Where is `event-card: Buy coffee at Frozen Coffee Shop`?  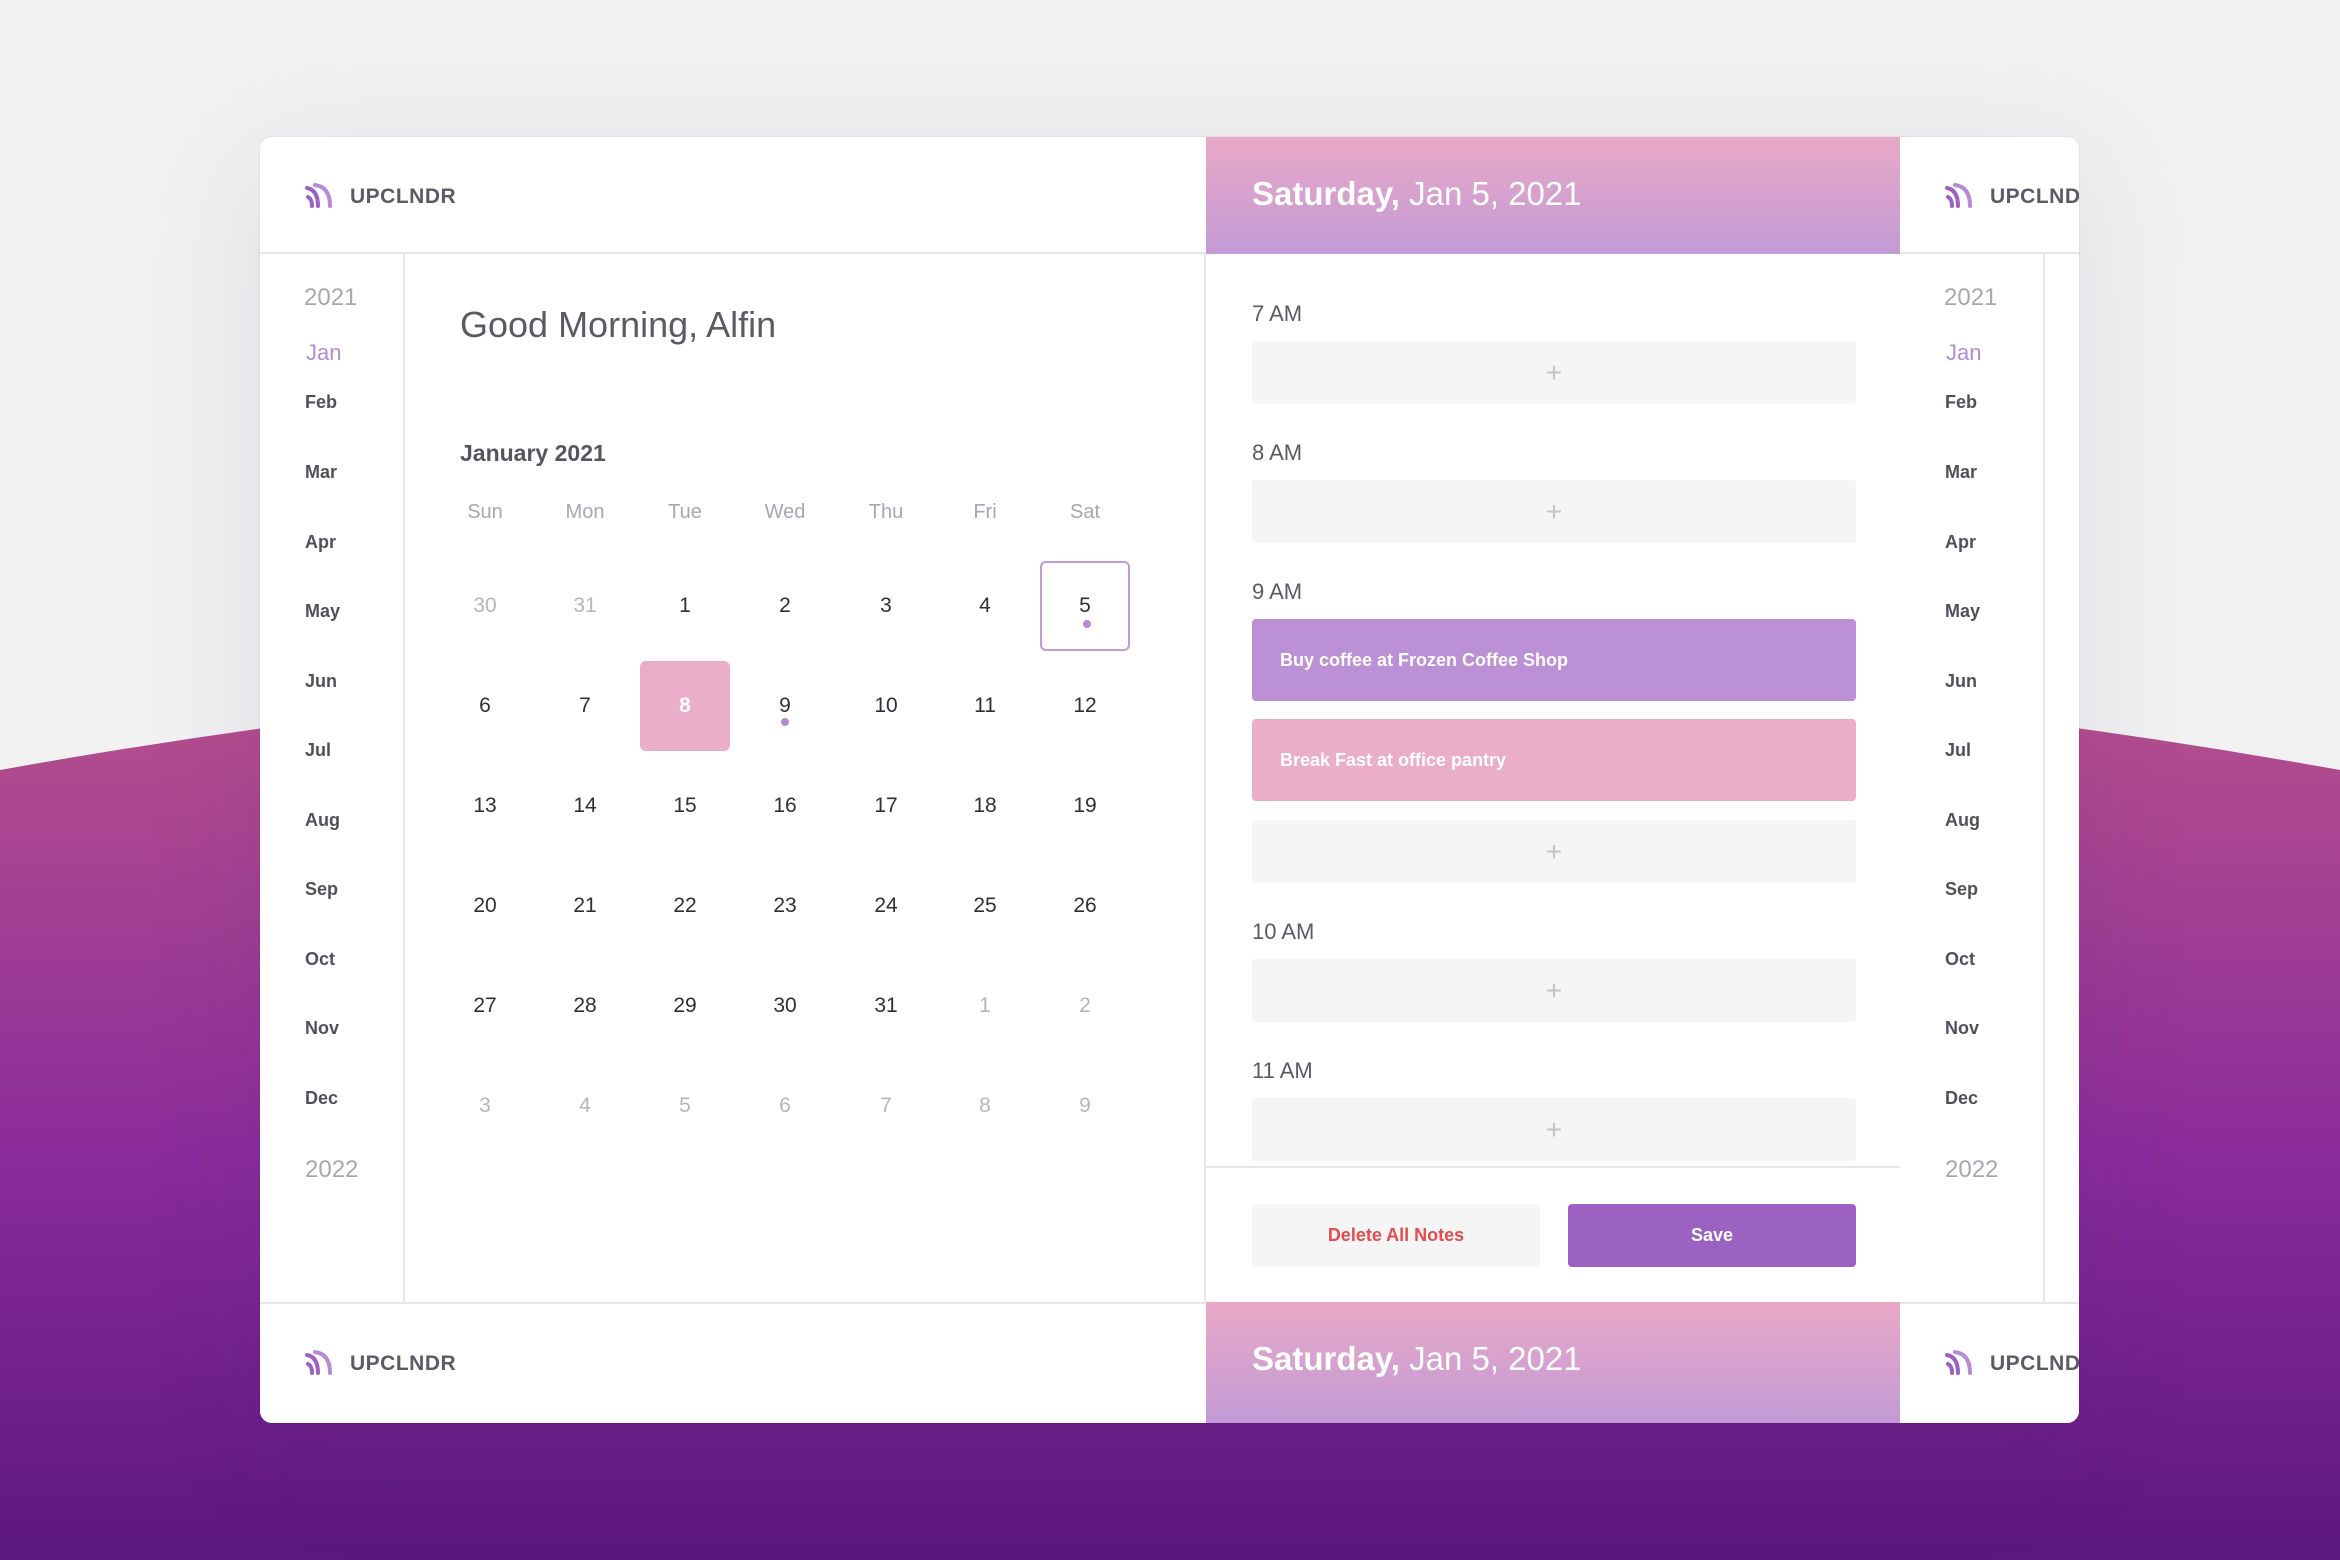 event-card: Buy coffee at Frozen Coffee Shop is located at coordinates (1554, 660).